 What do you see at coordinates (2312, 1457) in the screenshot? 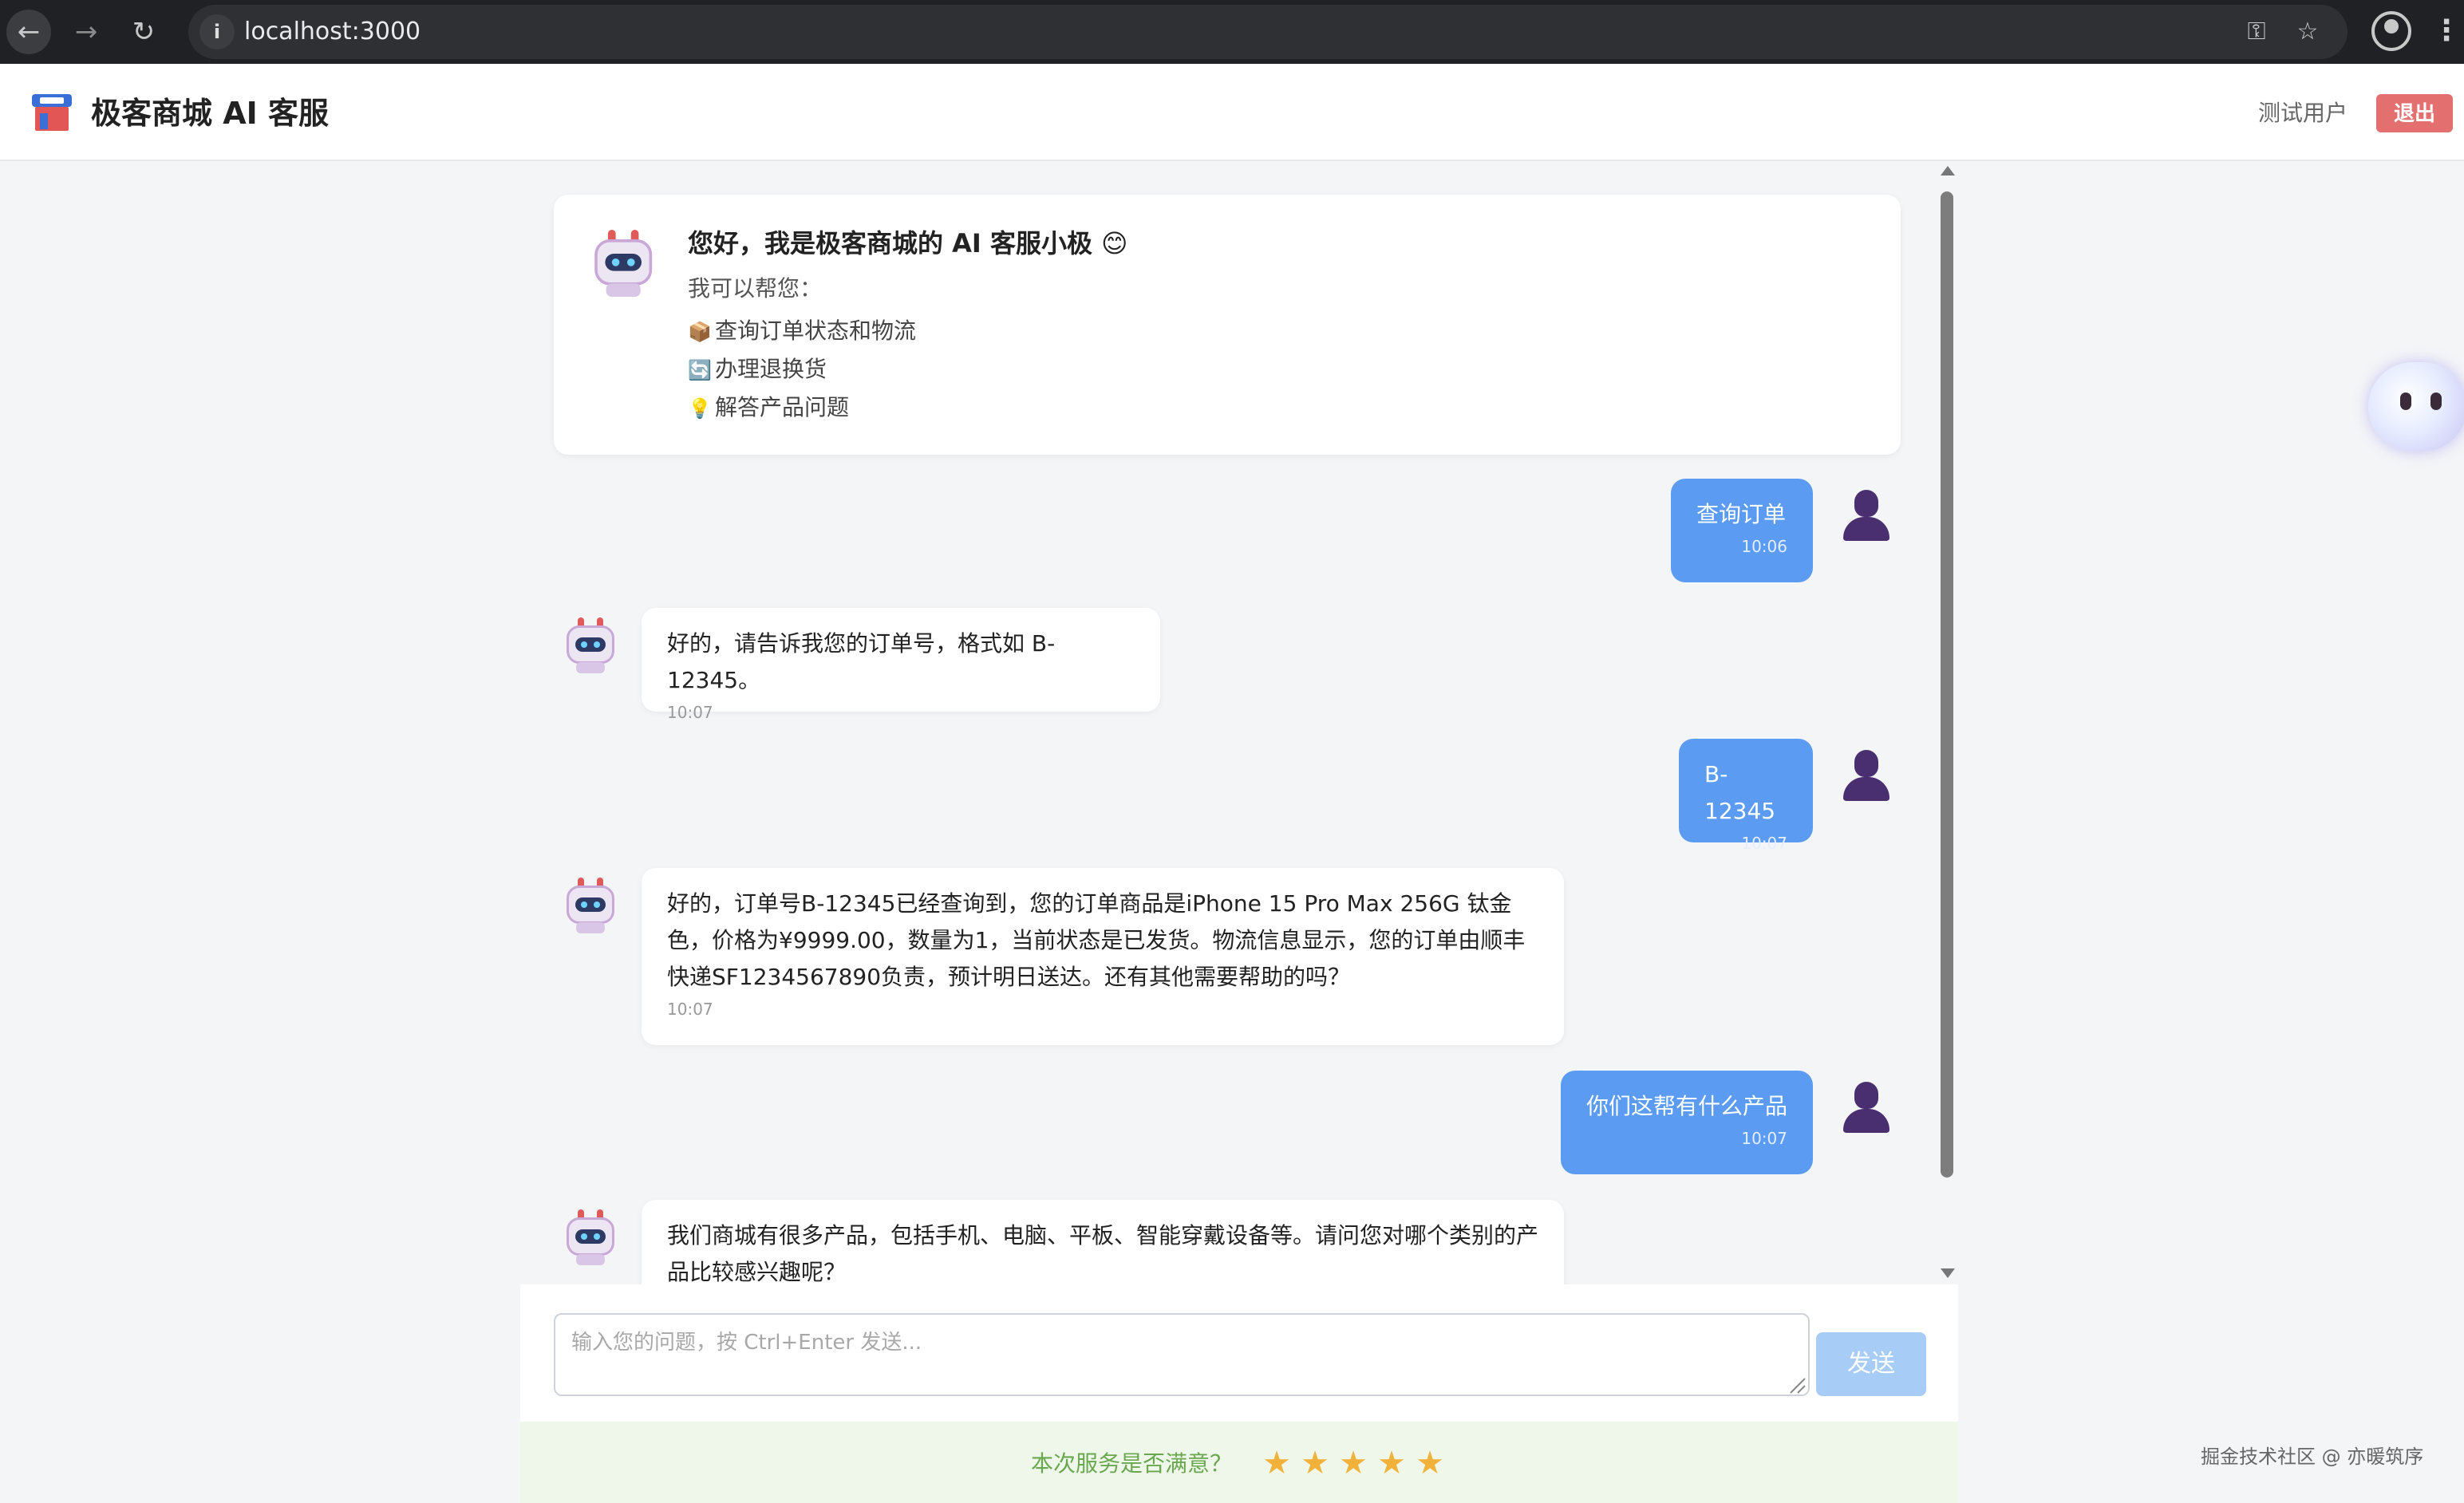
I see `watermark: 掘金技术社区 @ 亦暖筑序` at bounding box center [2312, 1457].